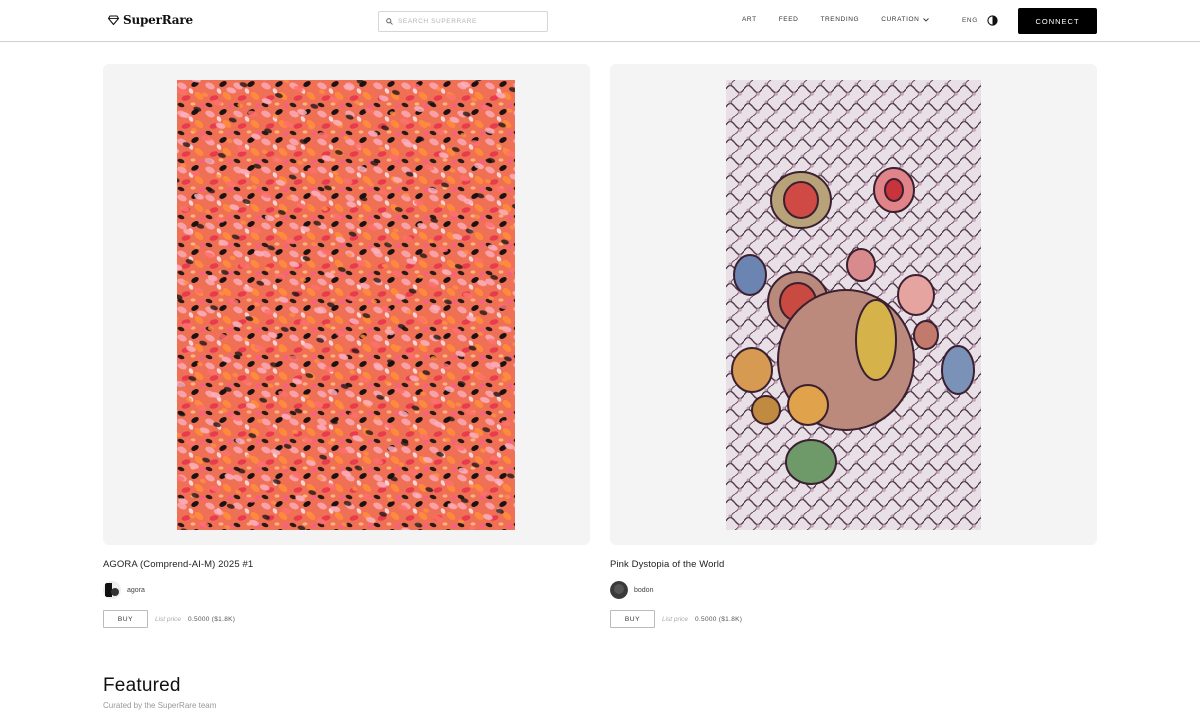  I want to click on nav-link-trending: TRENDING, so click(839, 19).